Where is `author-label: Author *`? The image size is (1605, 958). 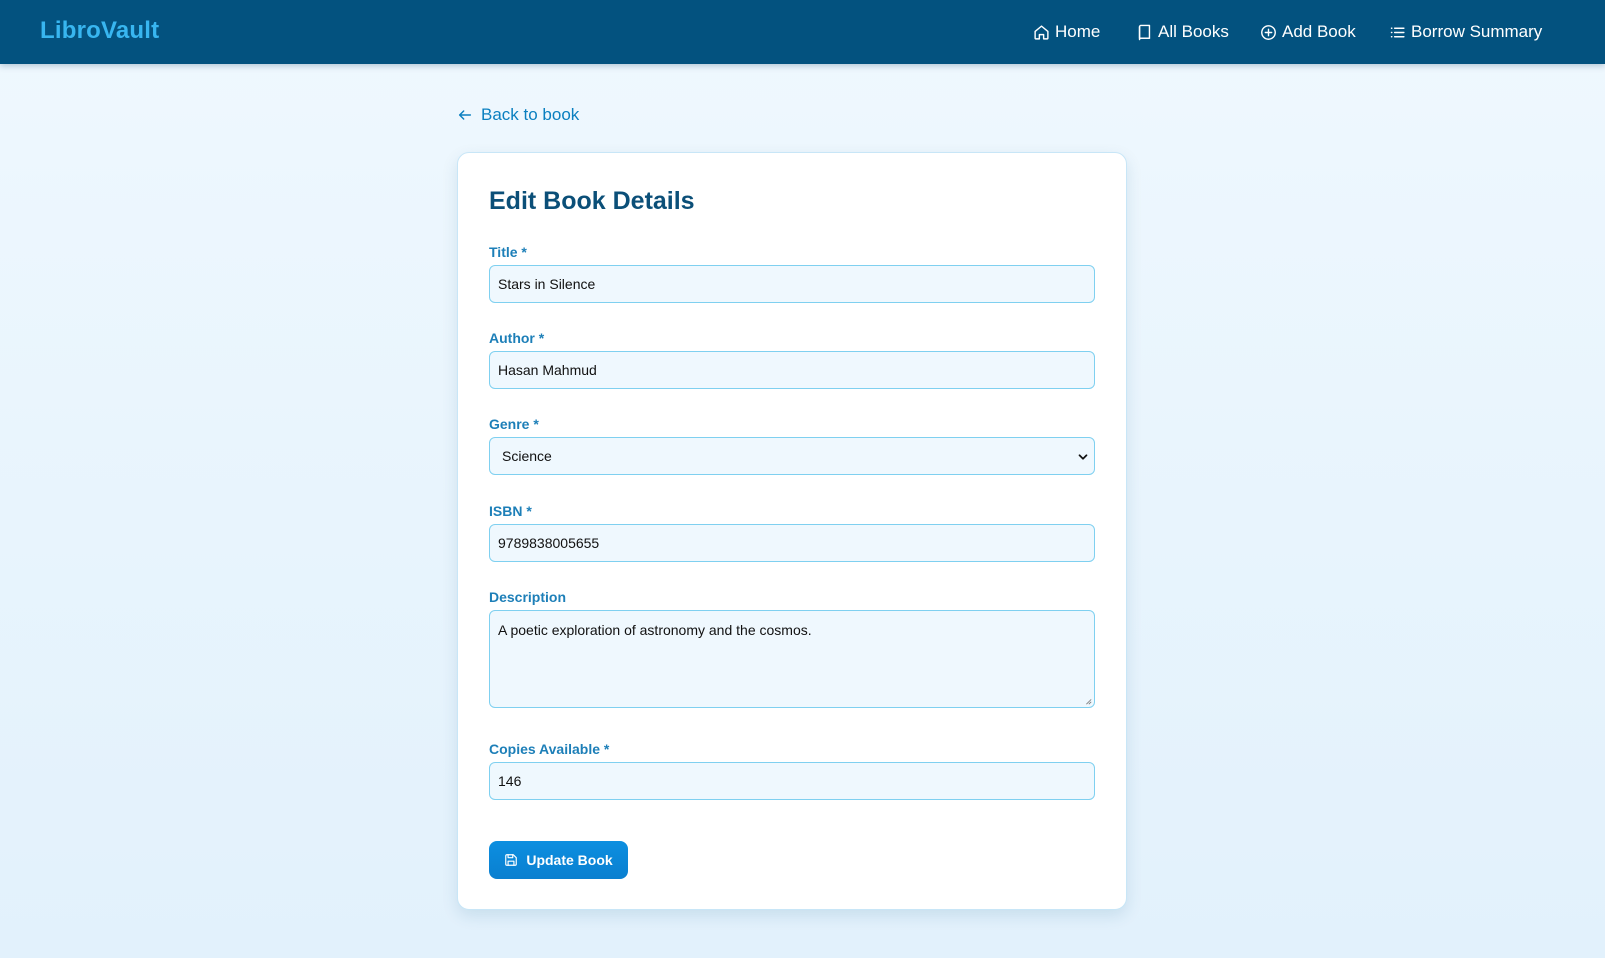
author-label: Author * is located at coordinates (517, 338).